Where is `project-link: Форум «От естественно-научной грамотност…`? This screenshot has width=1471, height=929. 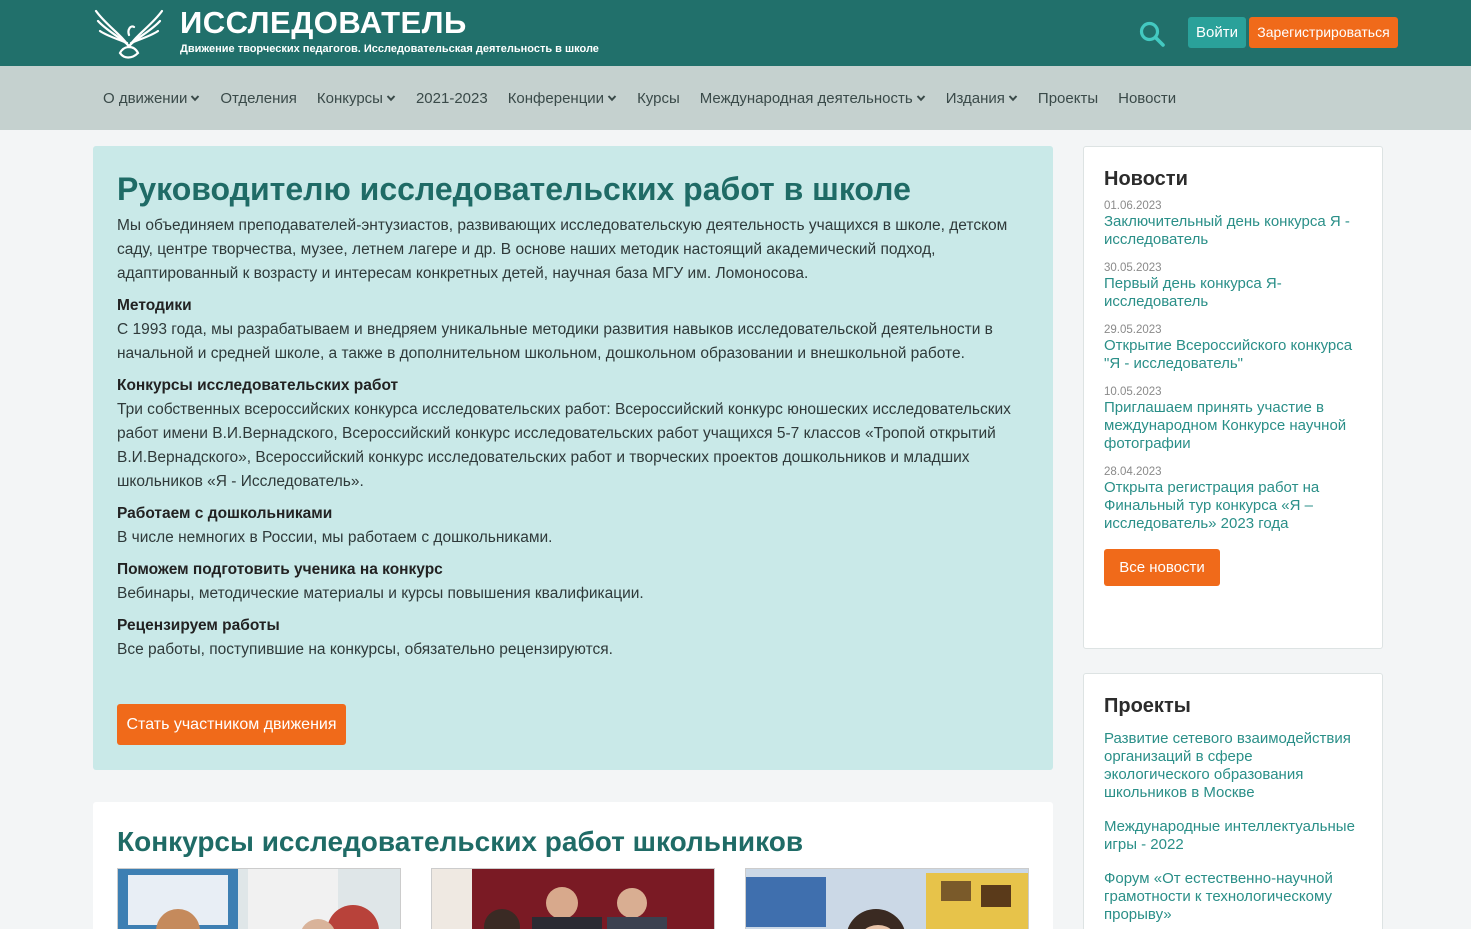
project-link: Форум «От естественно-научной грамотност… is located at coordinates (1233, 897).